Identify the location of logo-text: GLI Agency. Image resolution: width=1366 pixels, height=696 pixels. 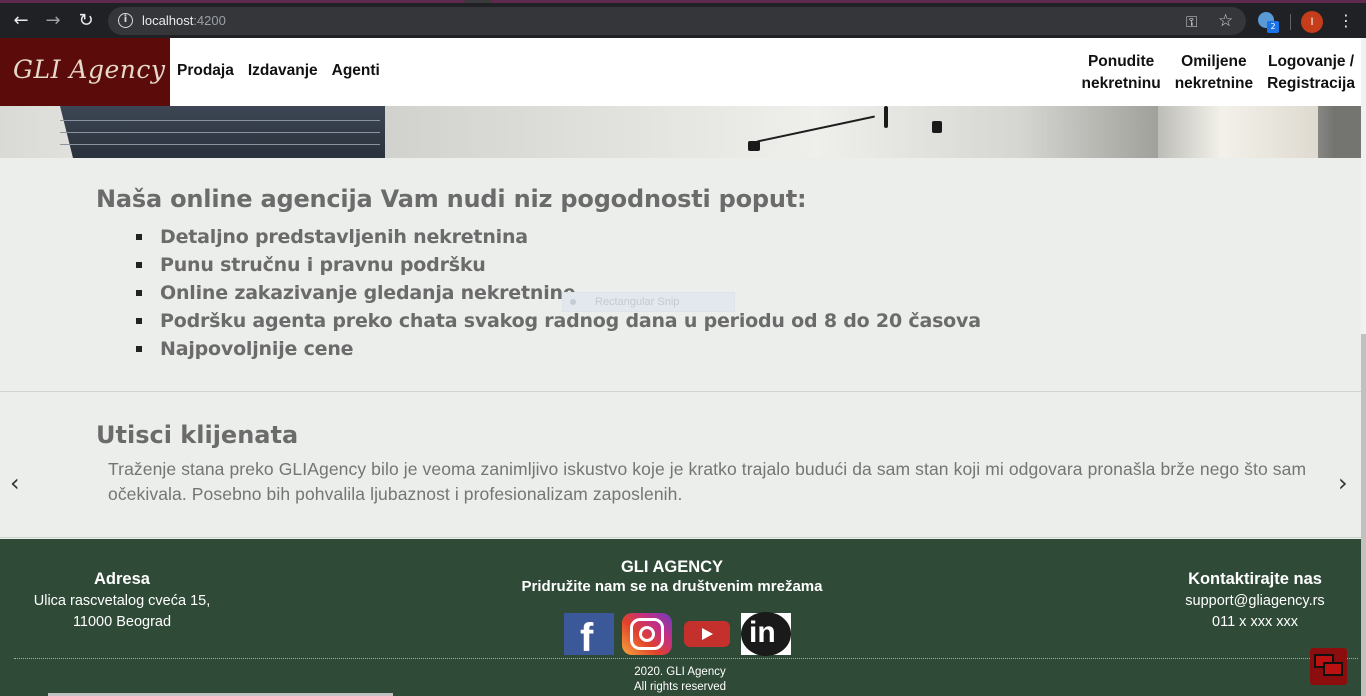
(89, 69).